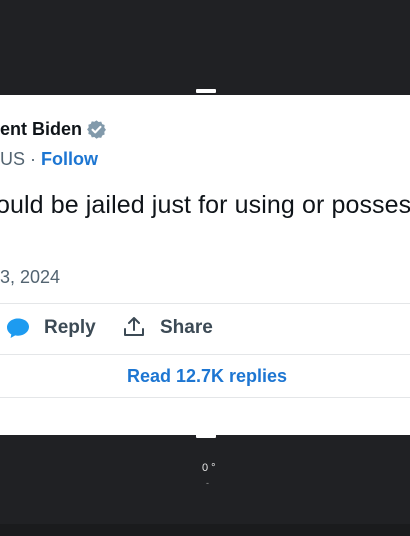  I want to click on bottom-strip, so click(205, 530).